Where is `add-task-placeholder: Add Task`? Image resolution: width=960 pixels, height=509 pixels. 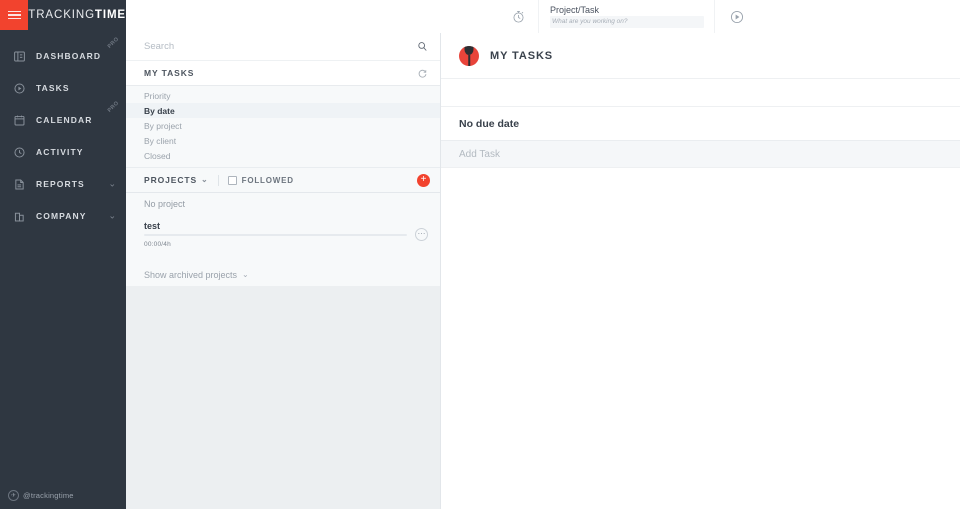 add-task-placeholder: Add Task is located at coordinates (479, 154).